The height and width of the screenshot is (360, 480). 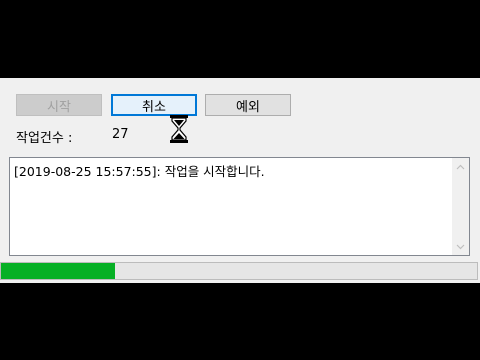 I want to click on chevron-down-icon, so click(x=460, y=246).